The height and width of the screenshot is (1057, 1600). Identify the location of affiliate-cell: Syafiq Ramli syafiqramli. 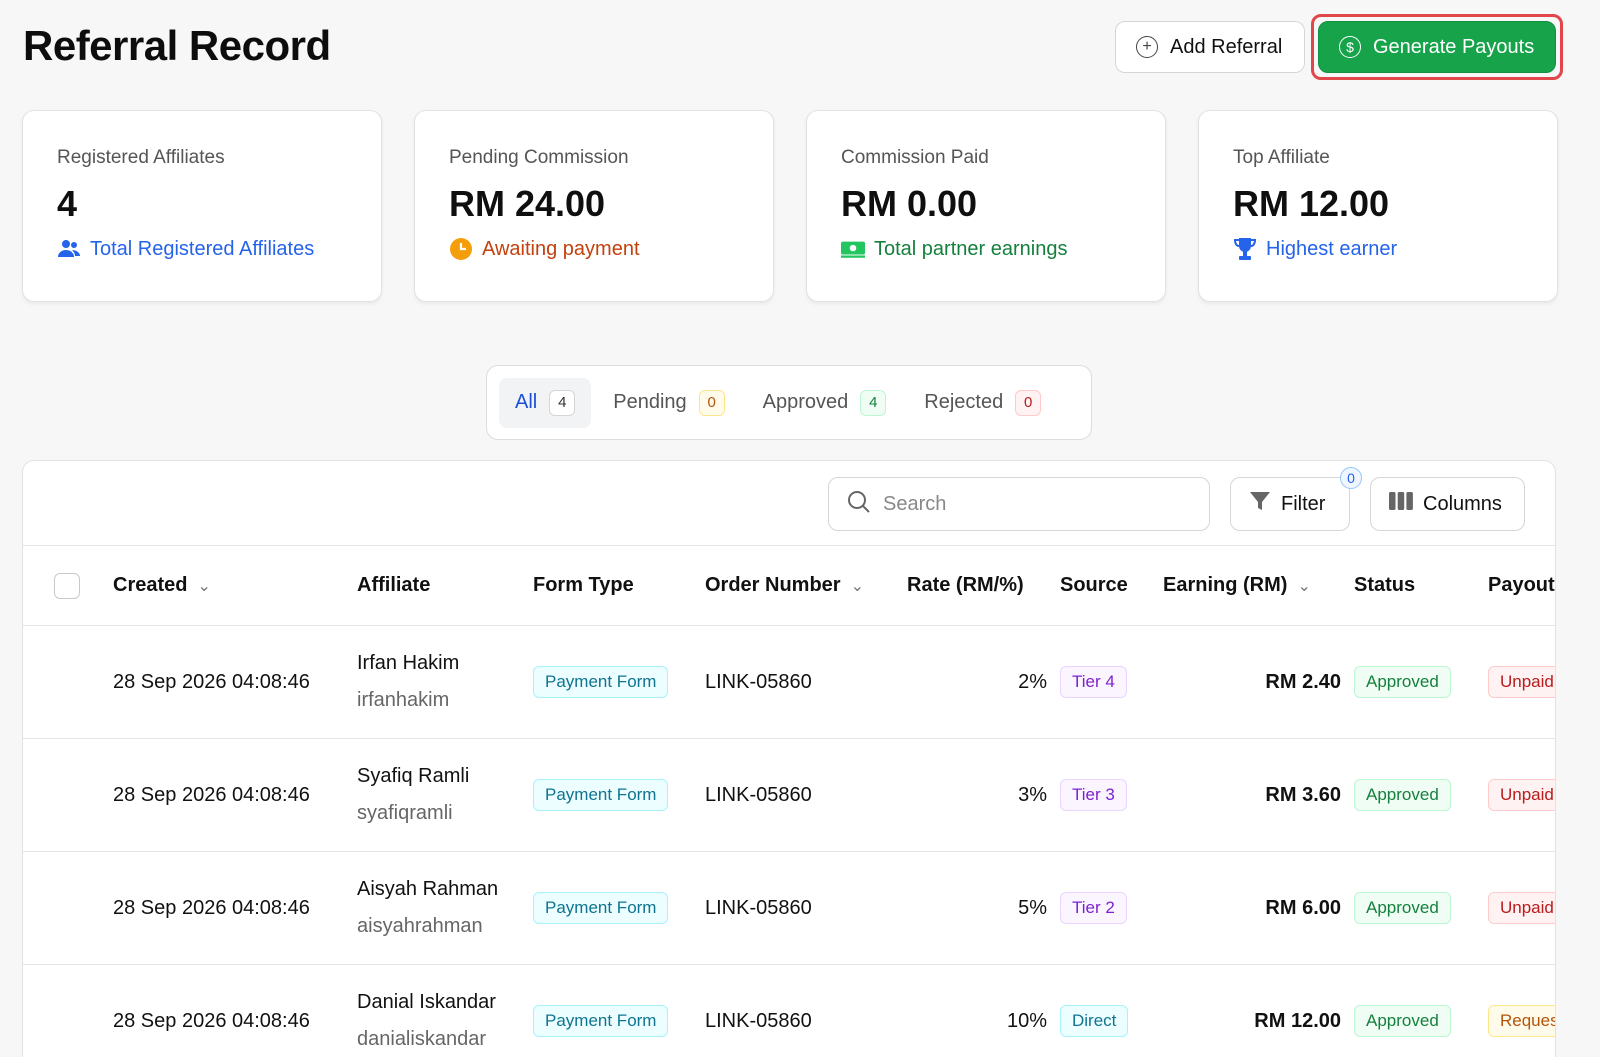
(413, 795).